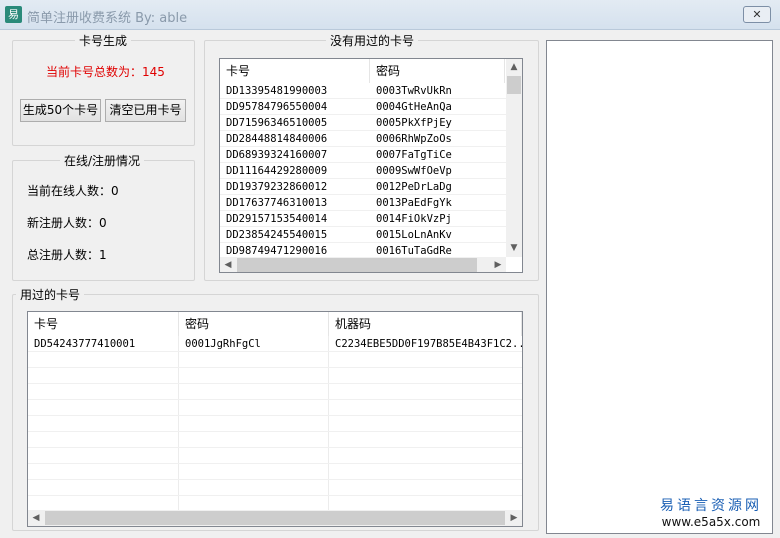 The image size is (780, 538). I want to click on table-cell: DD71596346510005, so click(277, 123).